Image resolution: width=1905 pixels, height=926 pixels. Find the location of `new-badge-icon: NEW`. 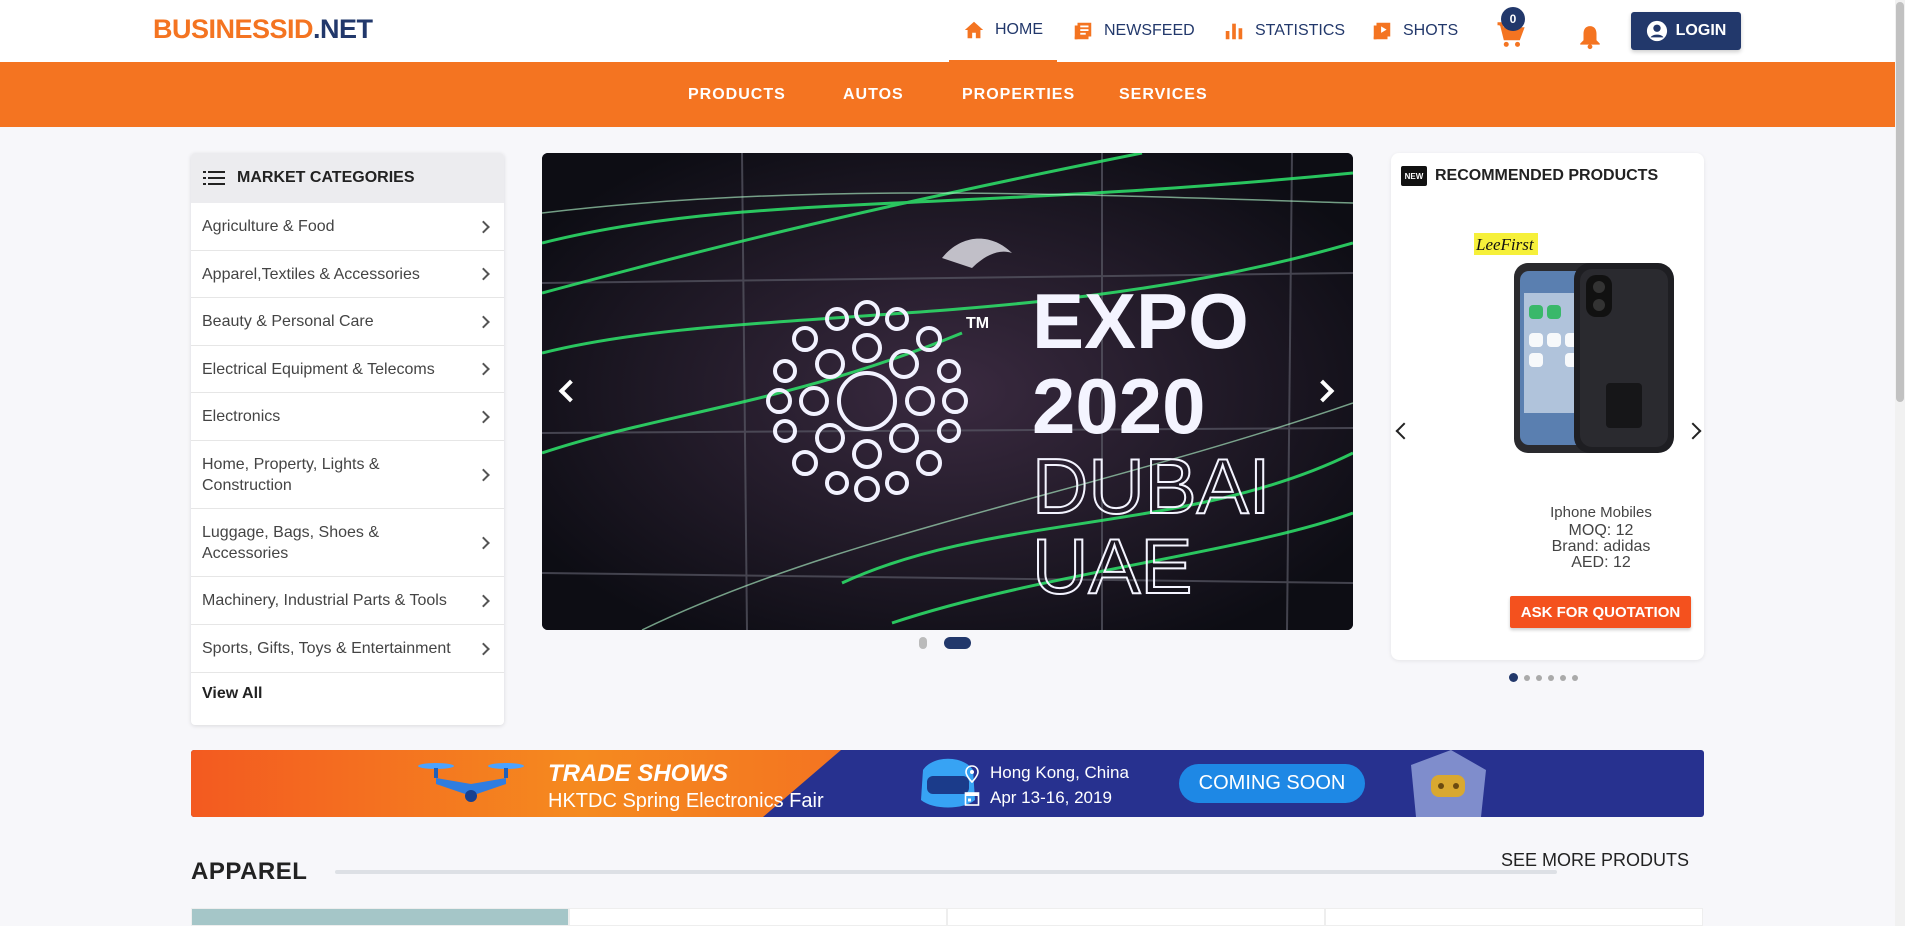

new-badge-icon: NEW is located at coordinates (1414, 176).